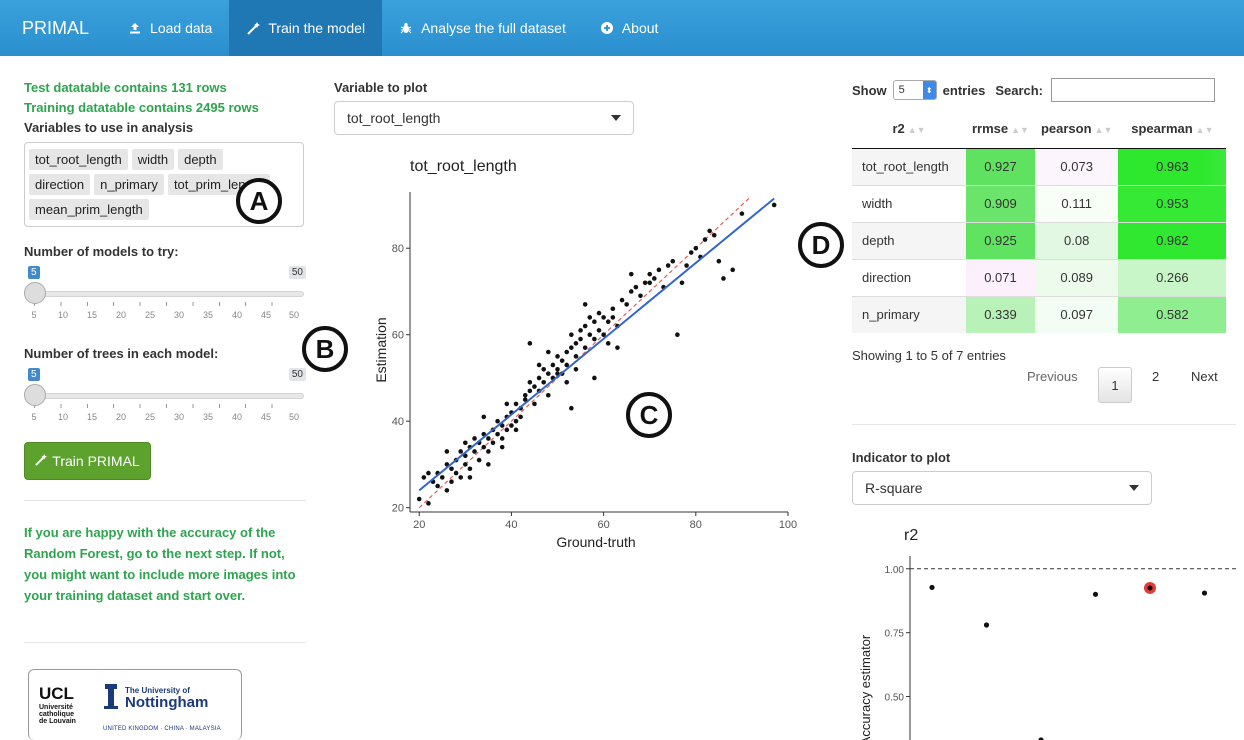 Image resolution: width=1244 pixels, height=740 pixels. What do you see at coordinates (964, 90) in the screenshot?
I see `entries-label: entries` at bounding box center [964, 90].